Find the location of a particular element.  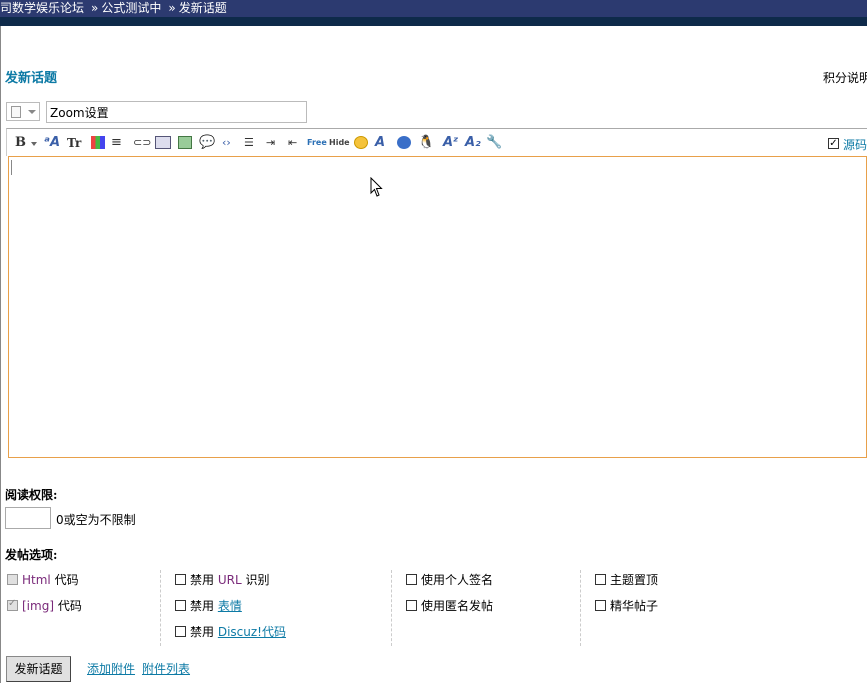

digest-option: 精华帖子 is located at coordinates (626, 605).